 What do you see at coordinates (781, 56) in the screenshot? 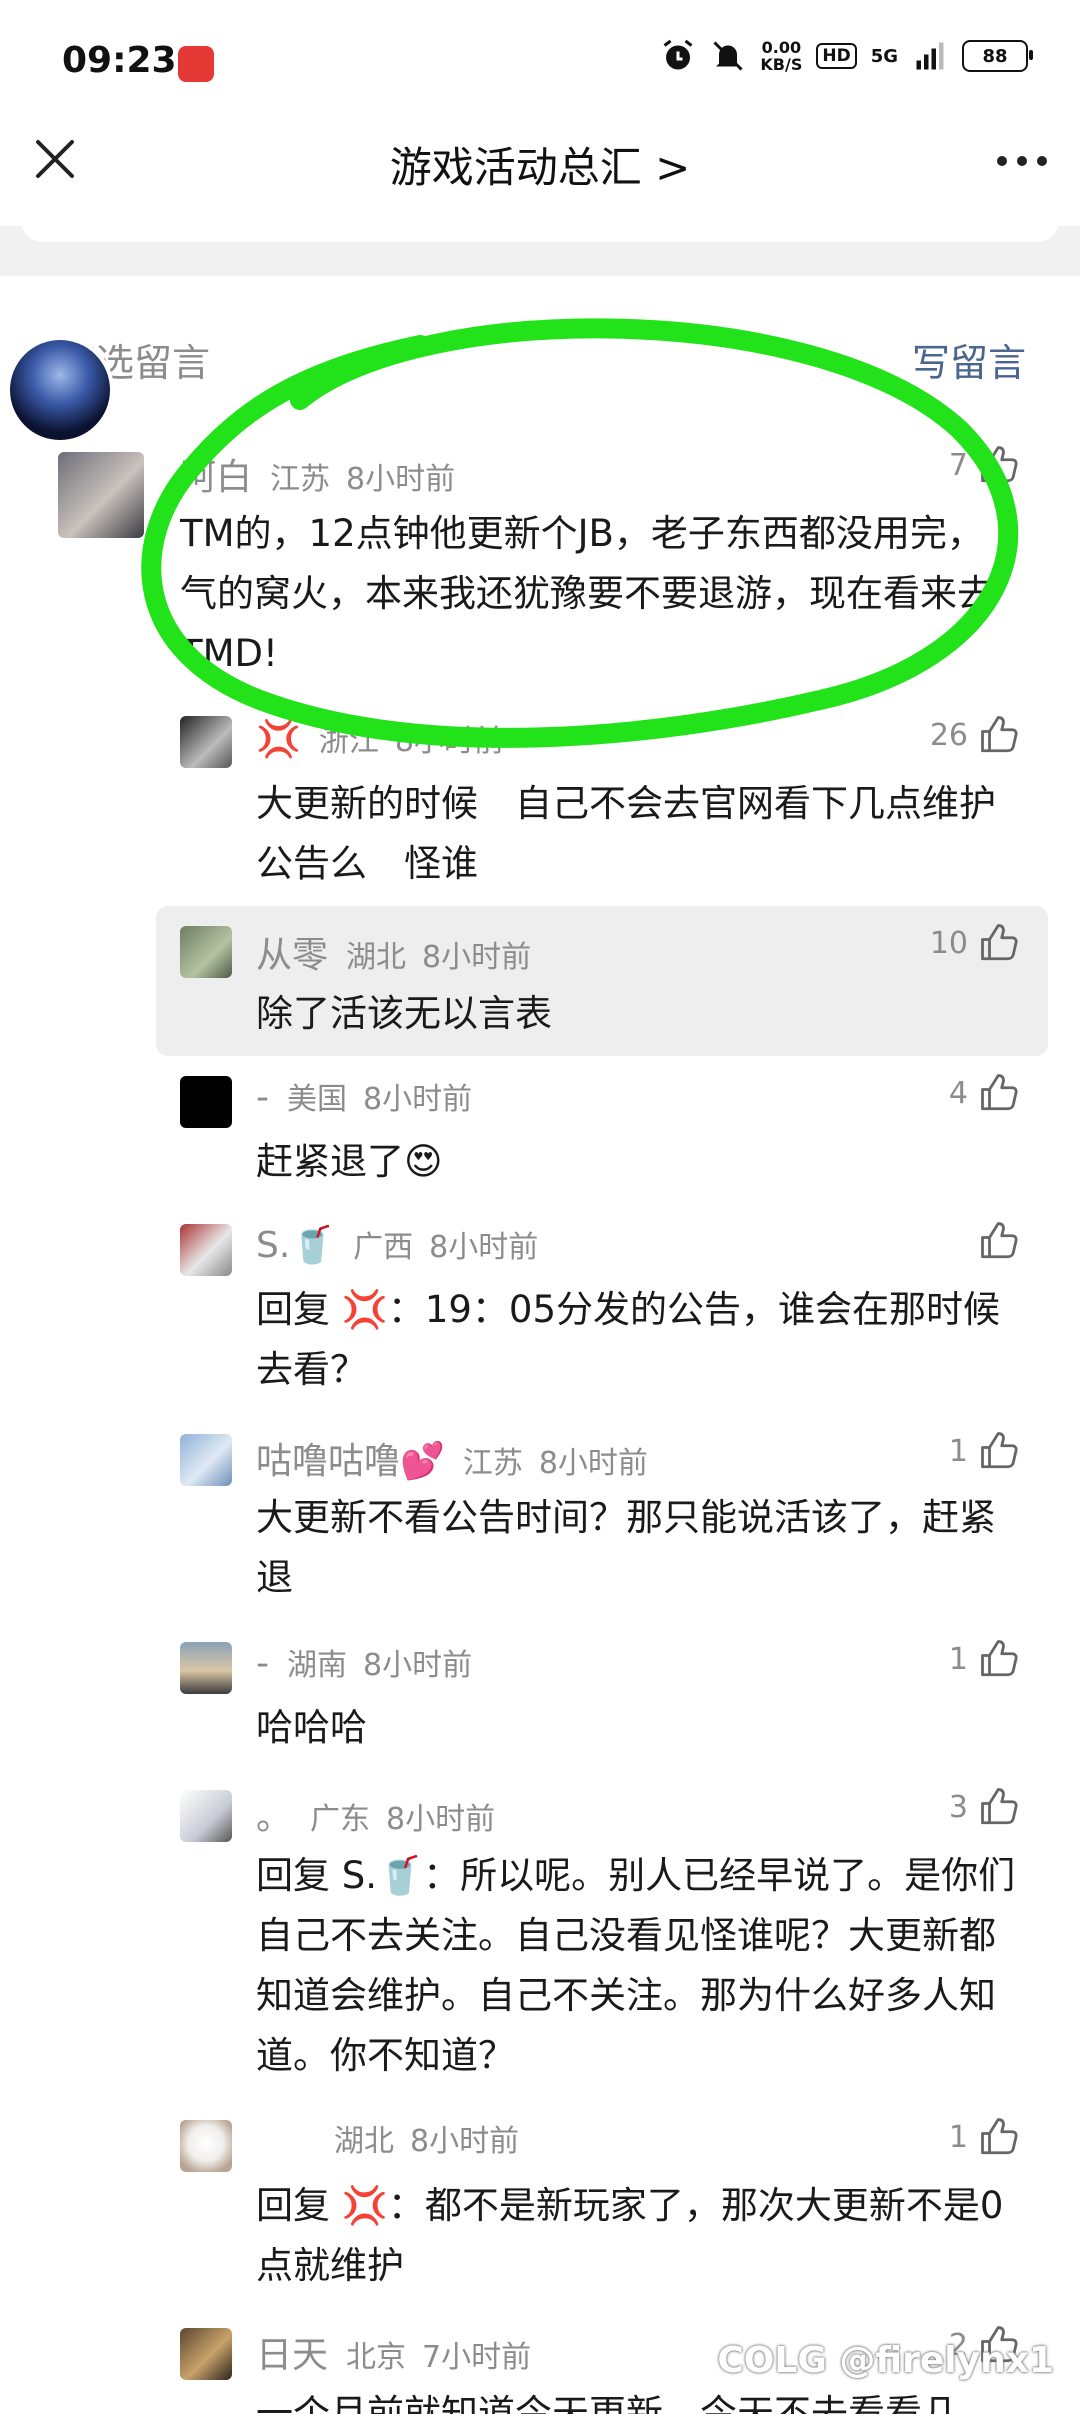
I see `net-speed: 0.00 KB/S` at bounding box center [781, 56].